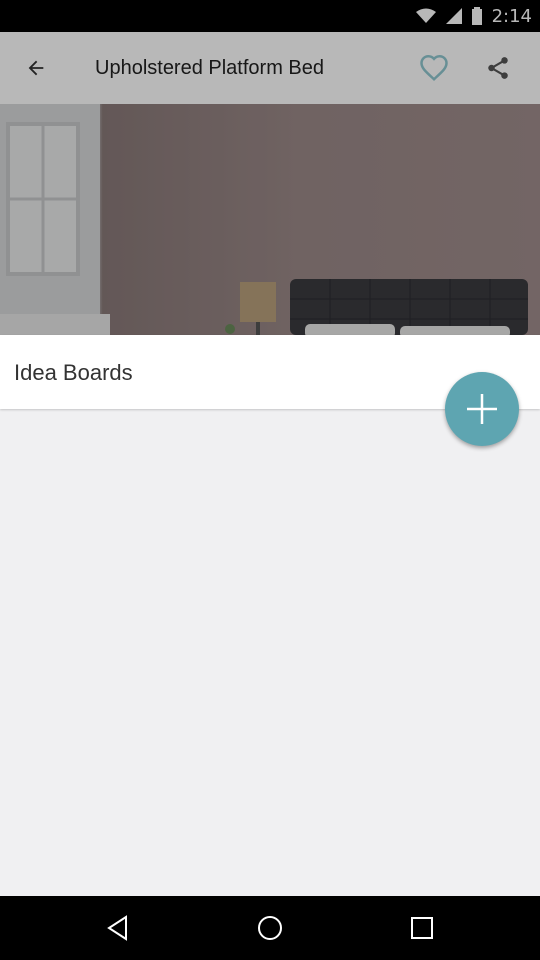 Image resolution: width=540 pixels, height=960 pixels. I want to click on back-button, so click(36, 68).